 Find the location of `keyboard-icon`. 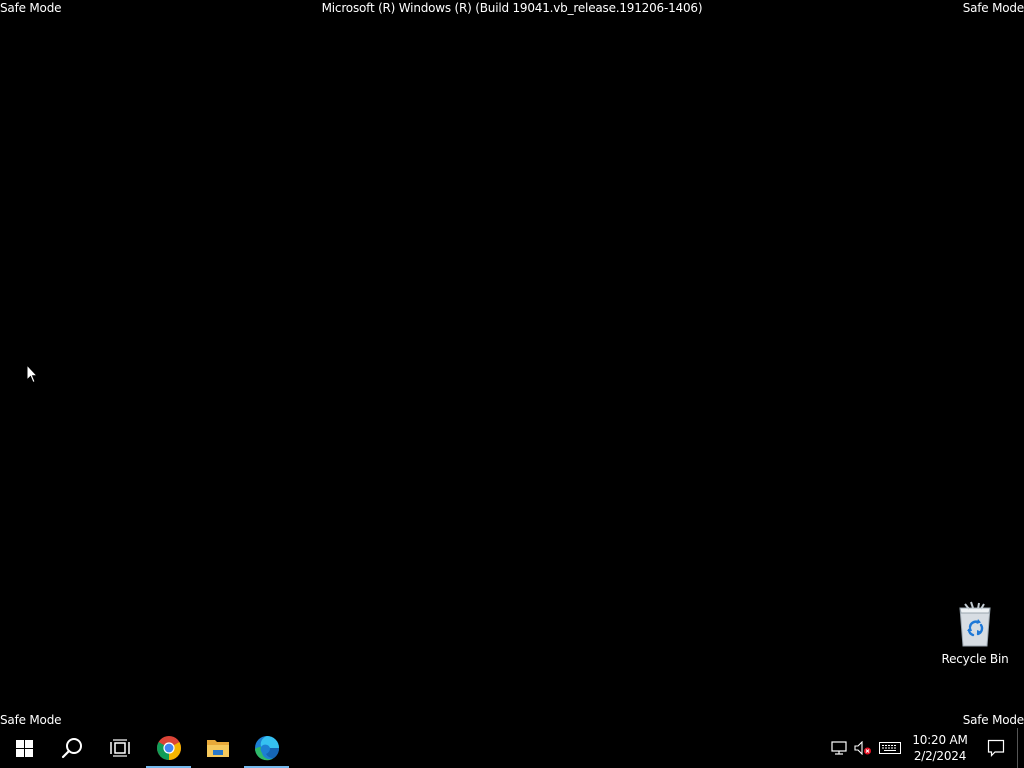

keyboard-icon is located at coordinates (890, 748).